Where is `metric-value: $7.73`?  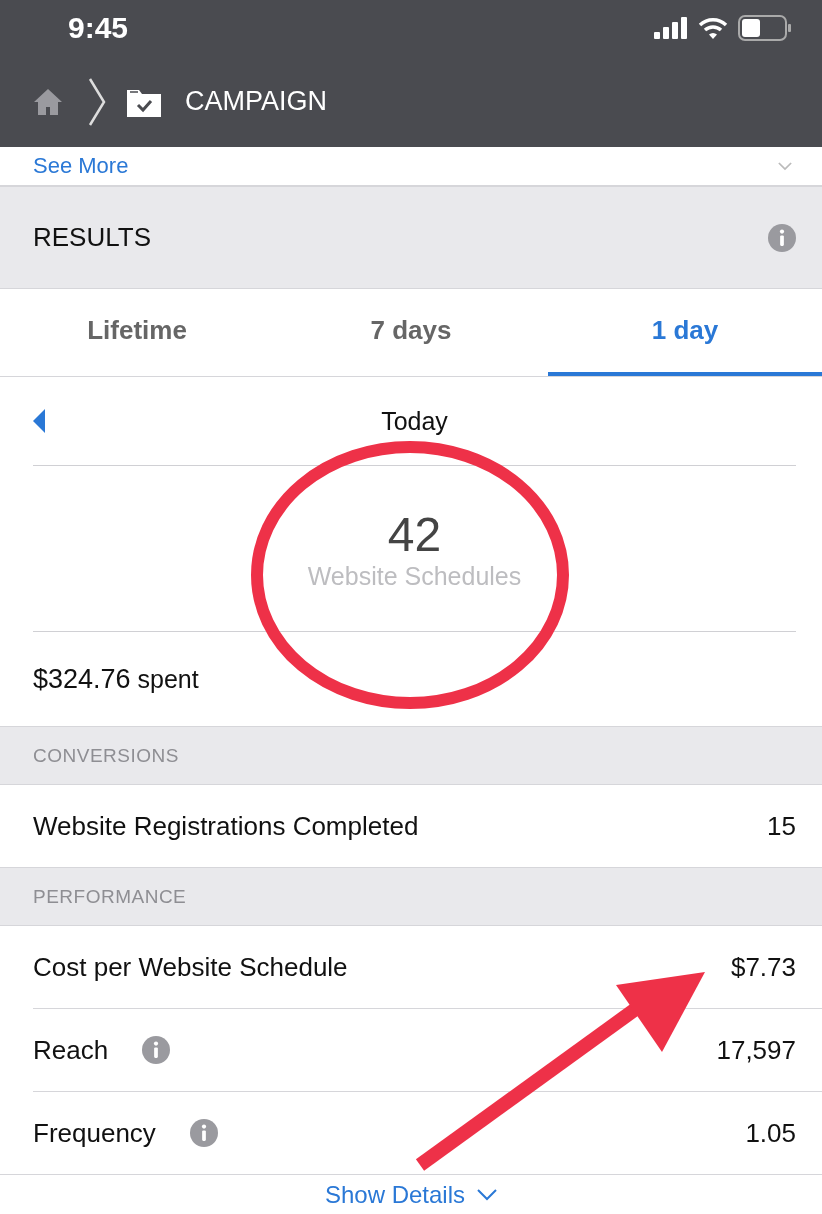 metric-value: $7.73 is located at coordinates (763, 967).